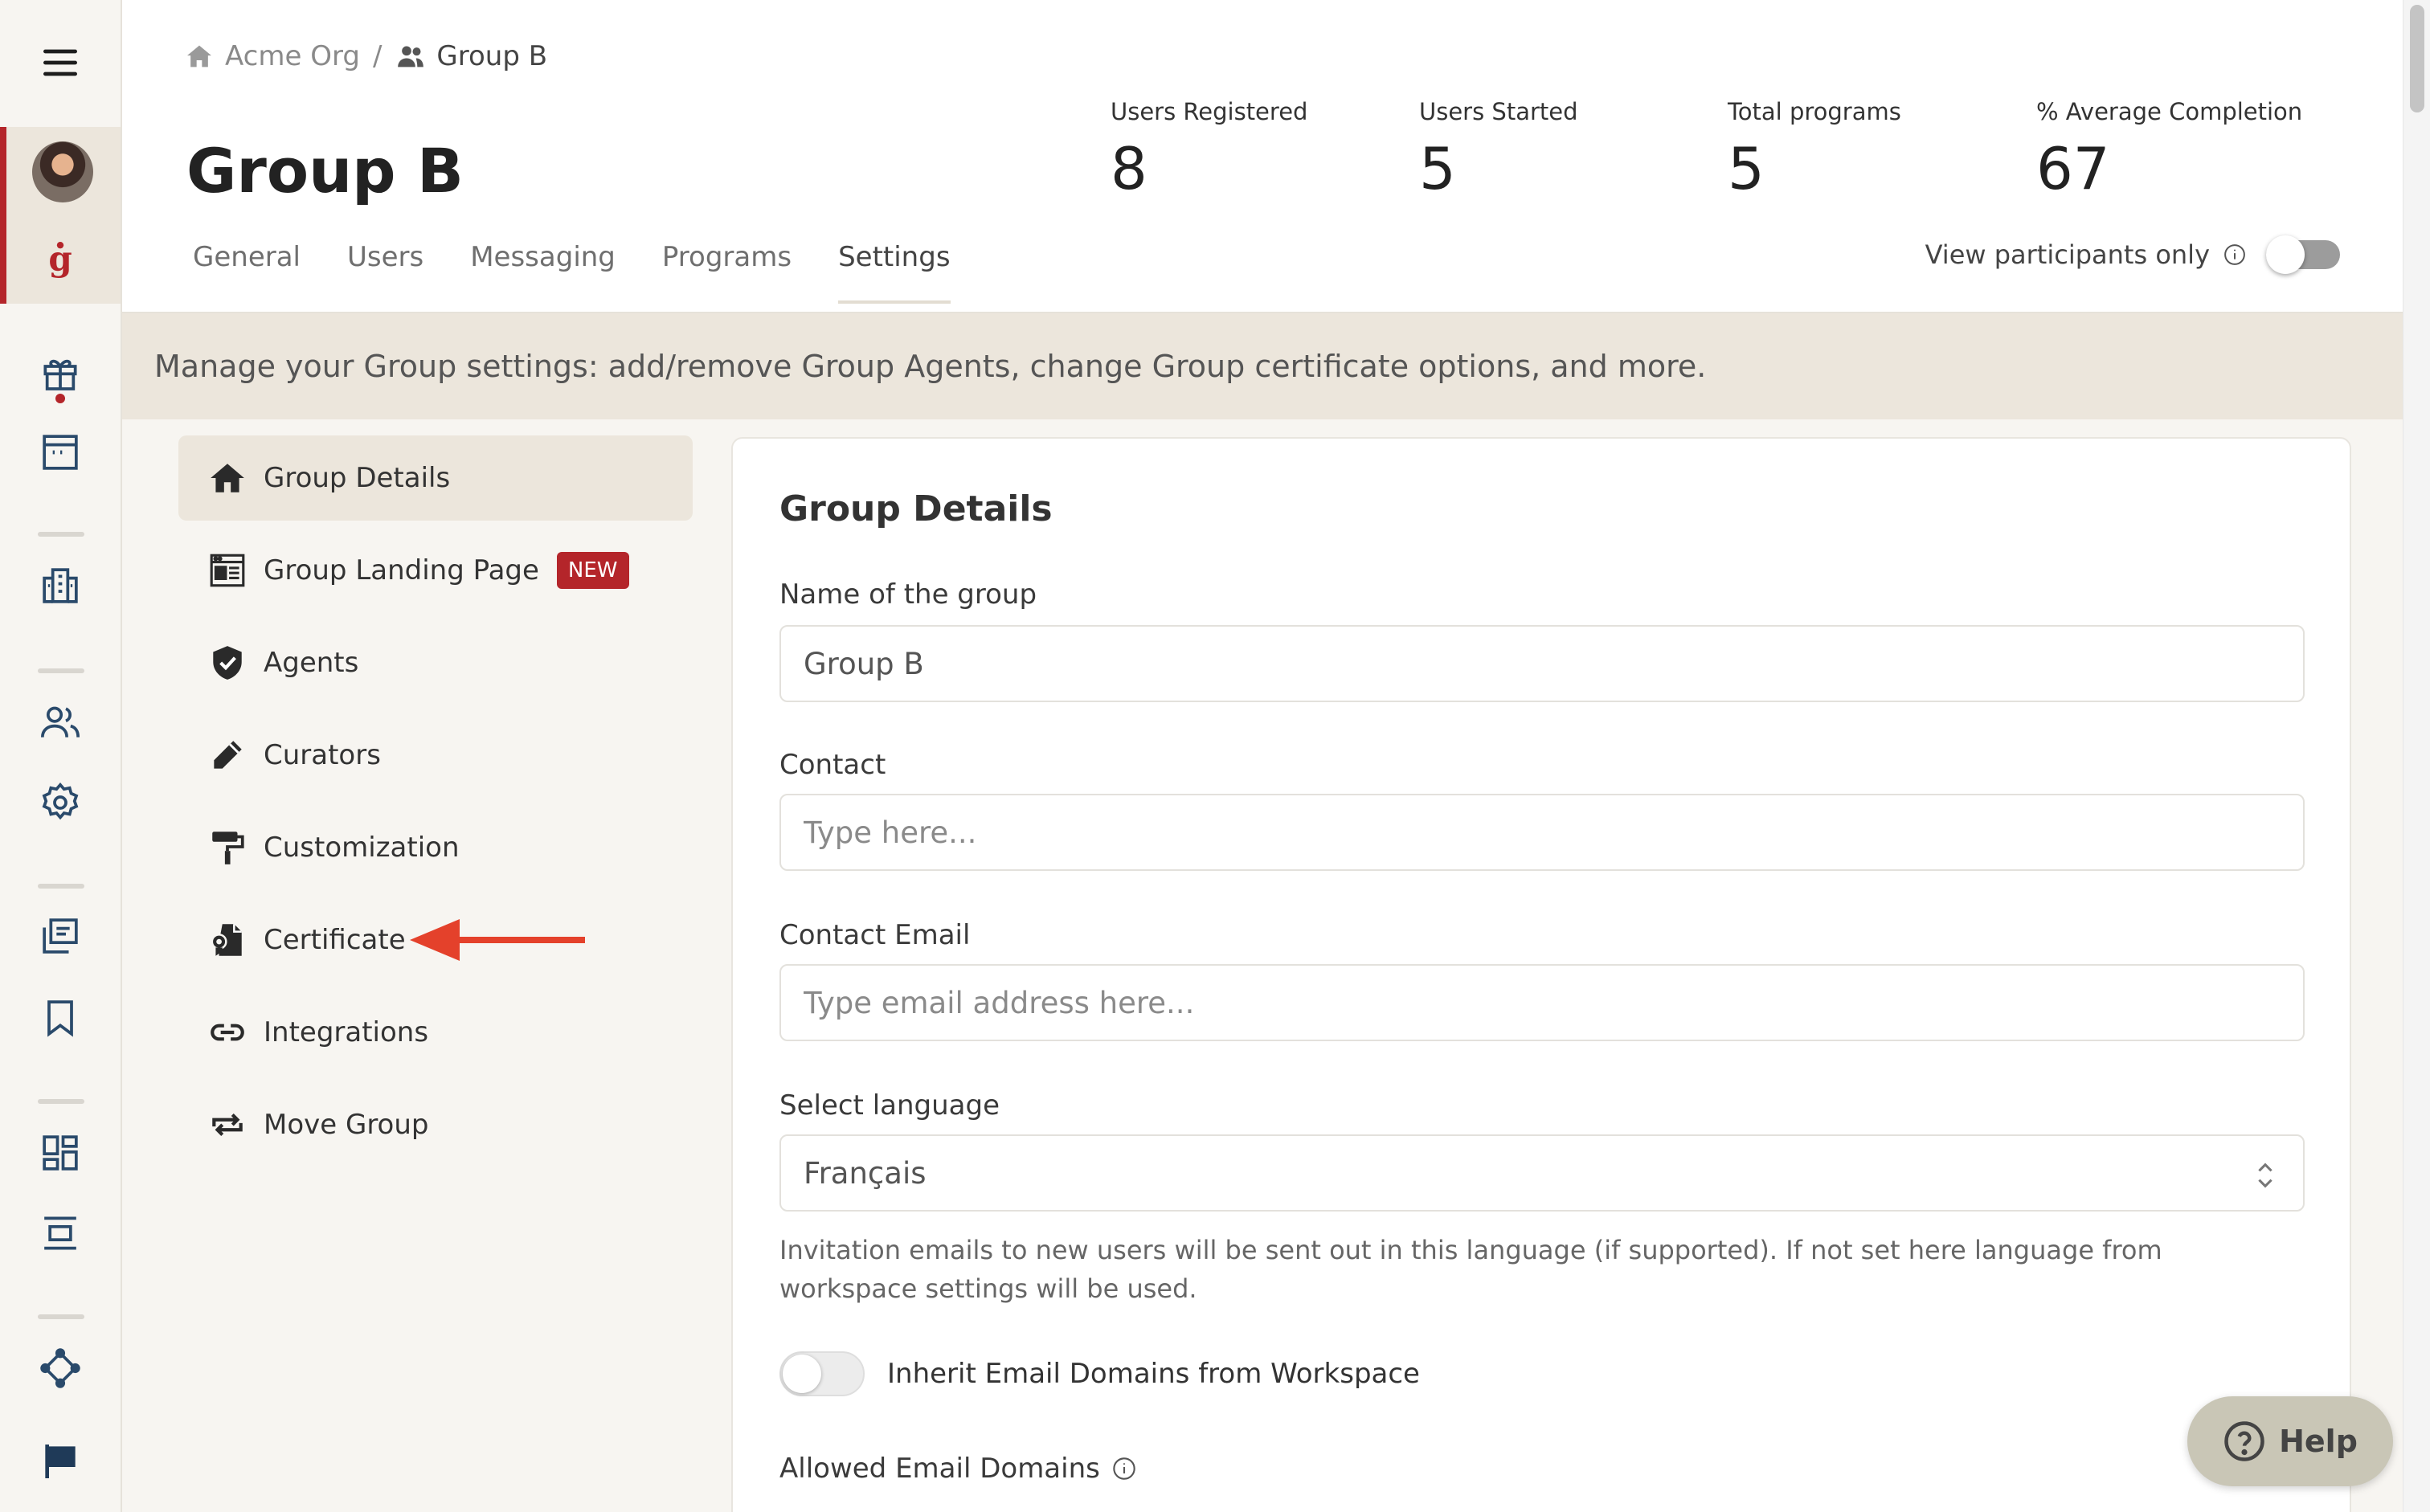 This screenshot has width=2430, height=1512. Describe the element at coordinates (61, 372) in the screenshot. I see `gift-icon` at that location.